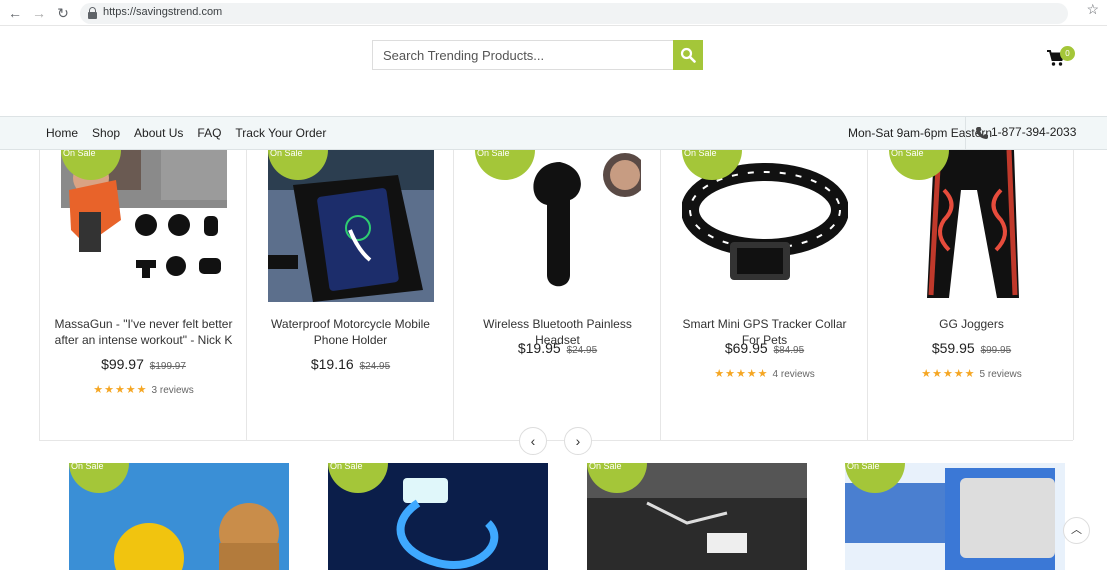 The width and height of the screenshot is (1107, 570). I want to click on reload-icon: ↻, so click(63, 13).